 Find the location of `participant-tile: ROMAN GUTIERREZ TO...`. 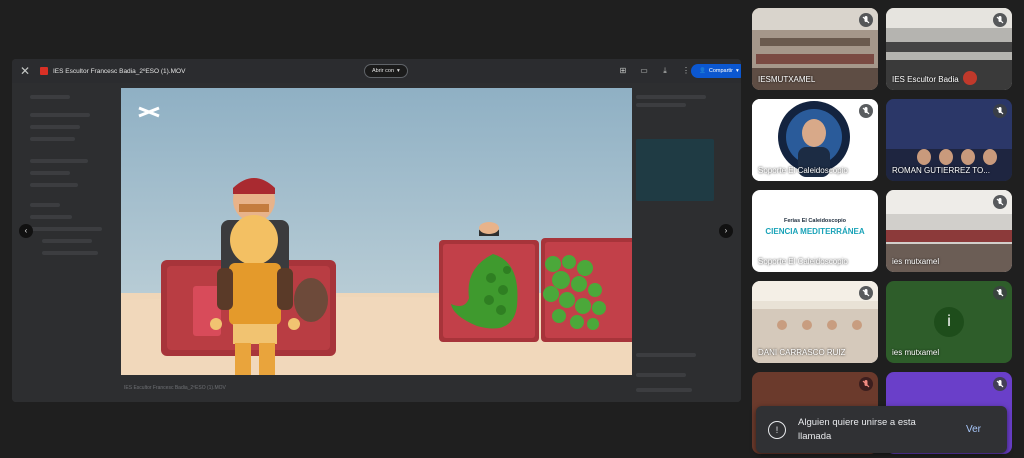

participant-tile: ROMAN GUTIERREZ TO... is located at coordinates (949, 140).